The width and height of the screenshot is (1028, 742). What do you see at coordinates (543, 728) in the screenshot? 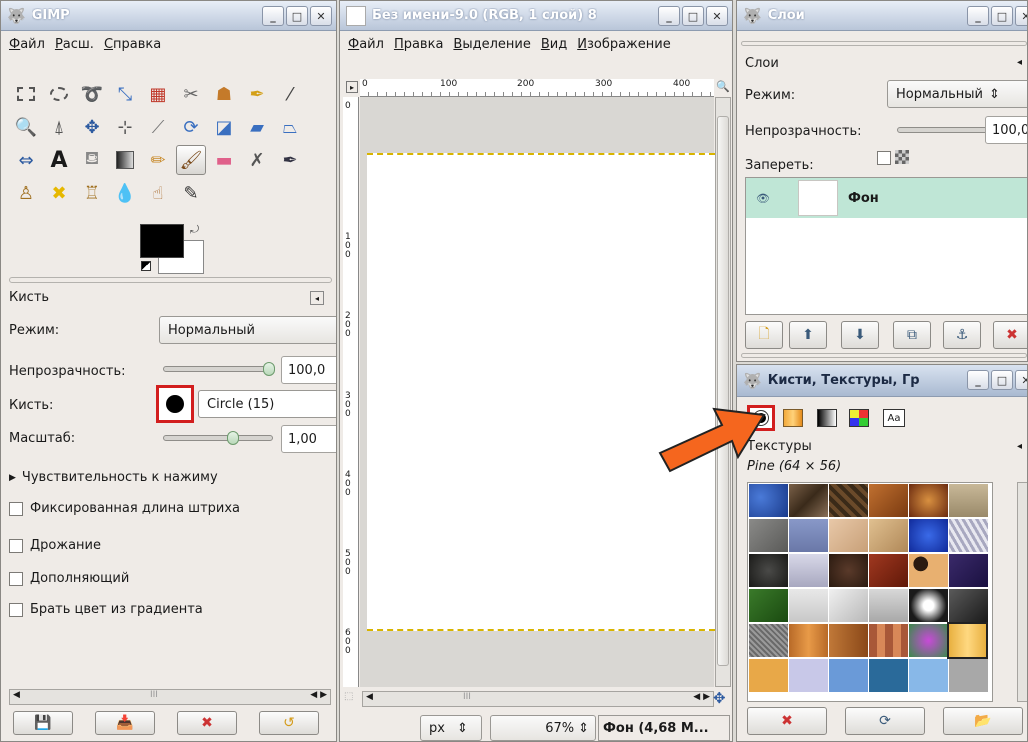
I see `zoom-dropdown: 67% ⇕` at bounding box center [543, 728].